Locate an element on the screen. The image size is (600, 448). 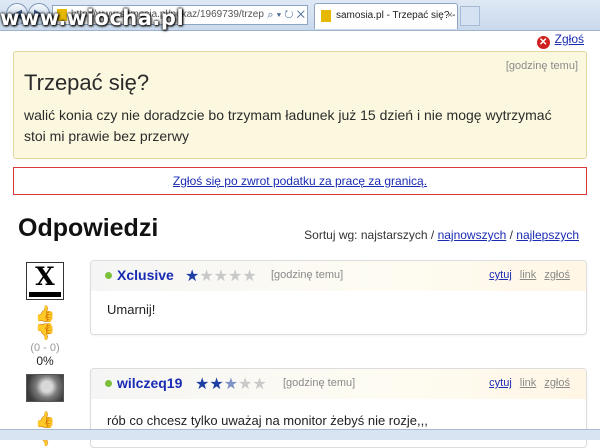
status-bar is located at coordinates (300, 434).